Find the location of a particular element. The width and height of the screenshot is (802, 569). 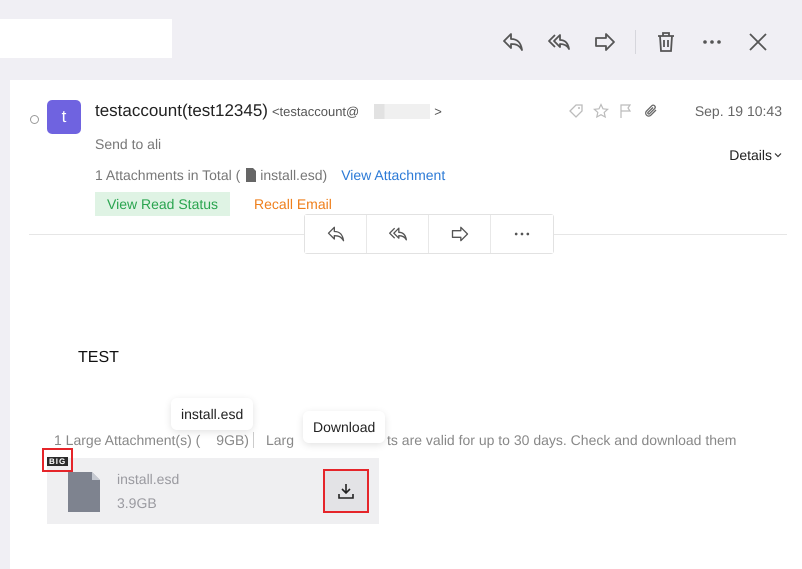

download-icon is located at coordinates (346, 491).